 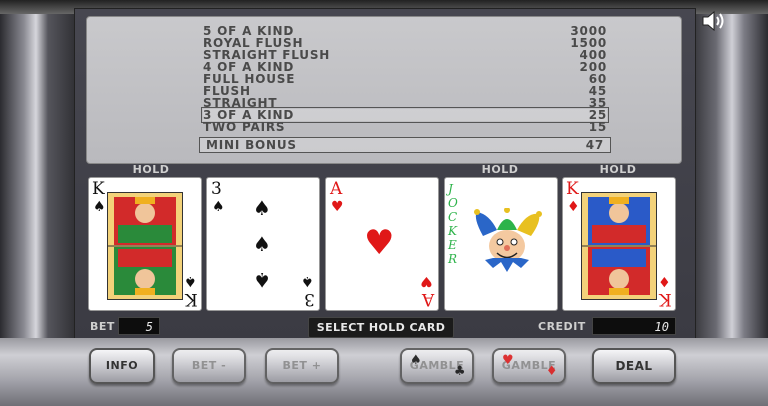 I want to click on card-3: A ♥ ♥ A ♥, so click(x=382, y=244).